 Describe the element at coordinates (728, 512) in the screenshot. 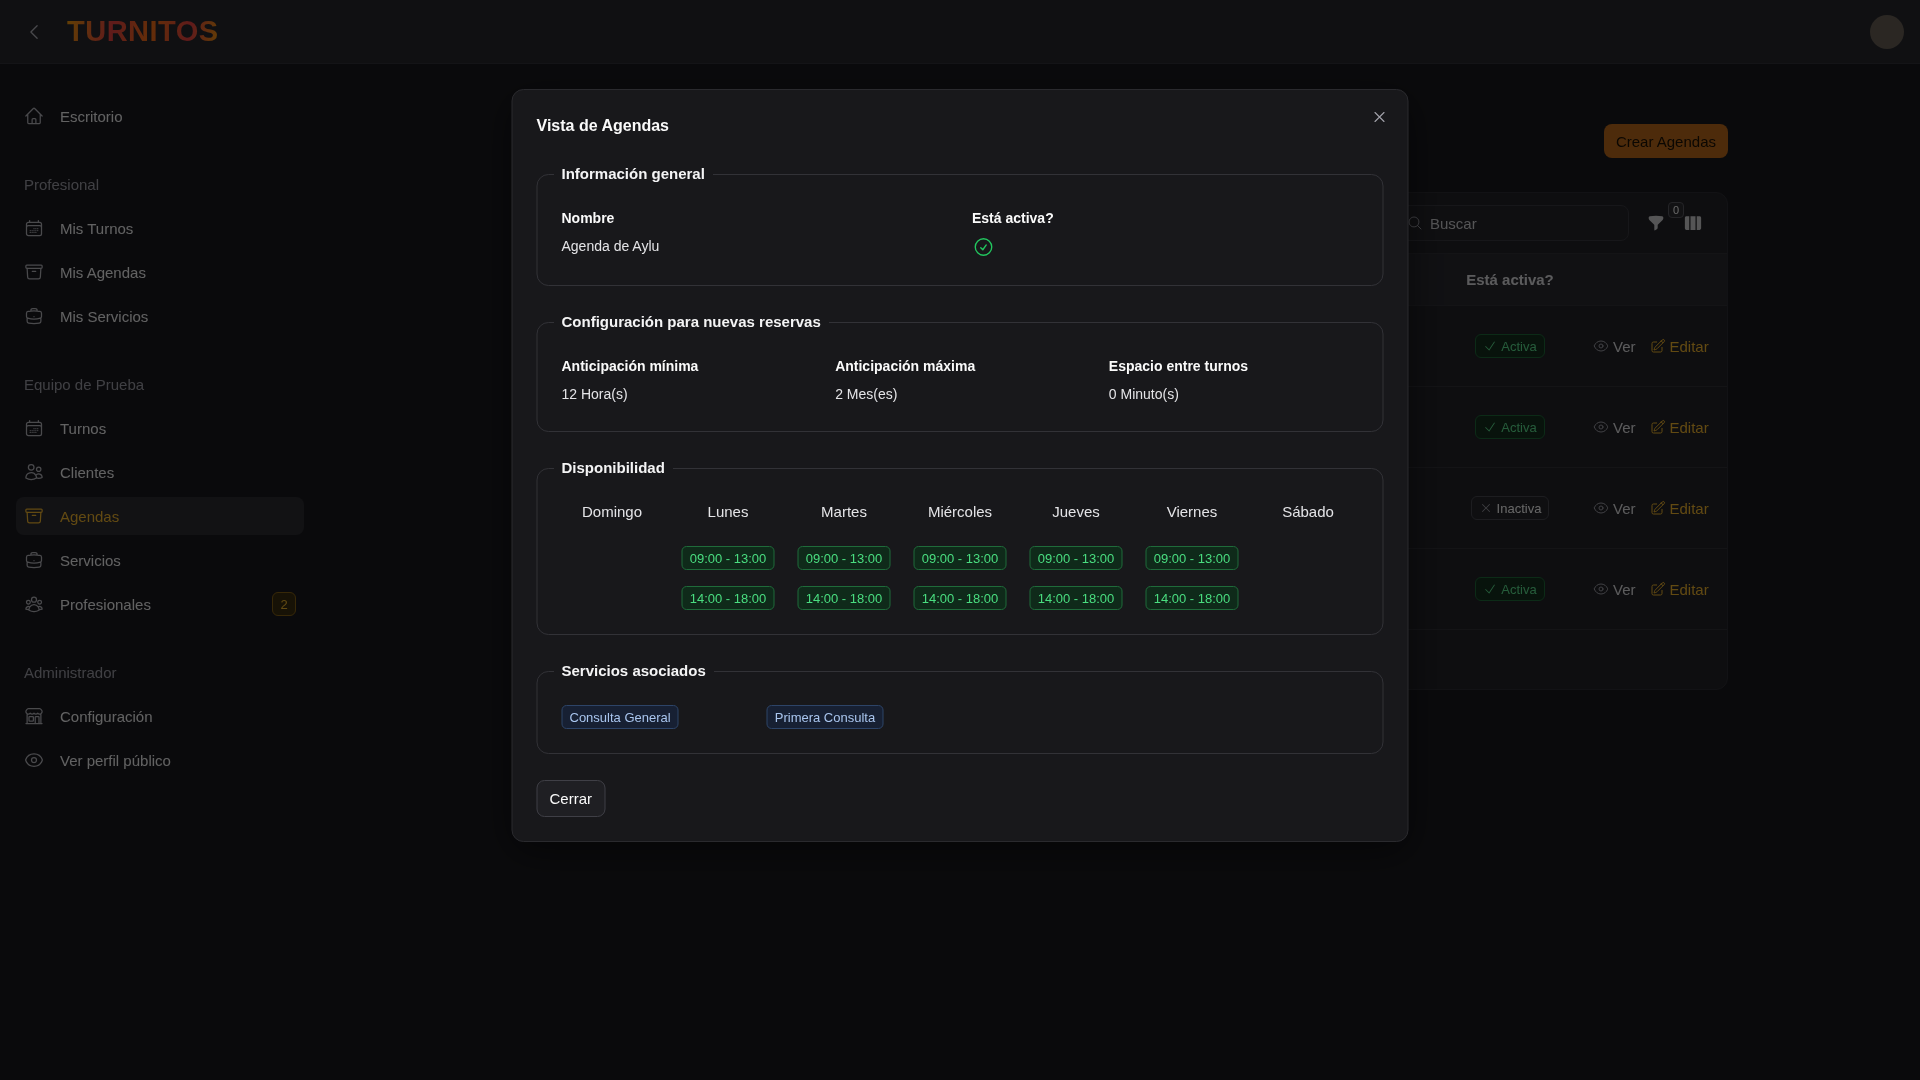

I see `day-name: Lunes` at that location.